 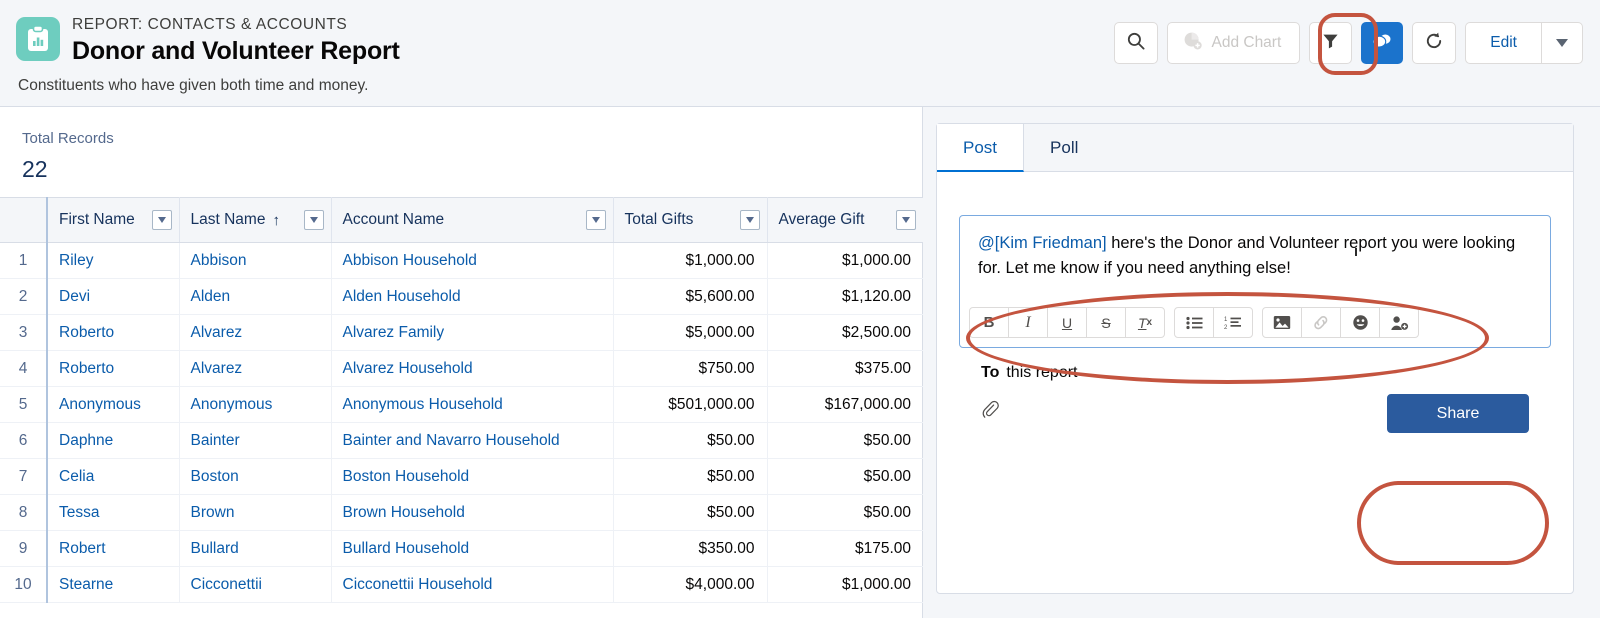 I want to click on cell-last: Bullard, so click(x=255, y=548).